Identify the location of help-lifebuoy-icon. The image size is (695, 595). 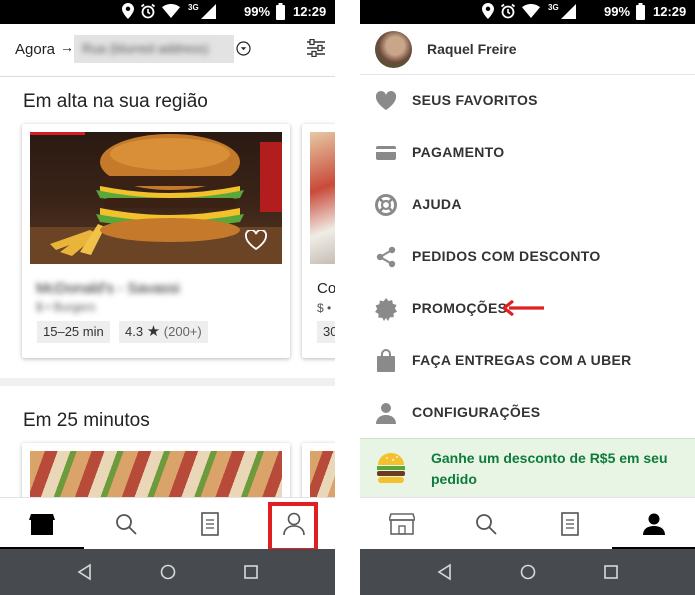
(386, 205).